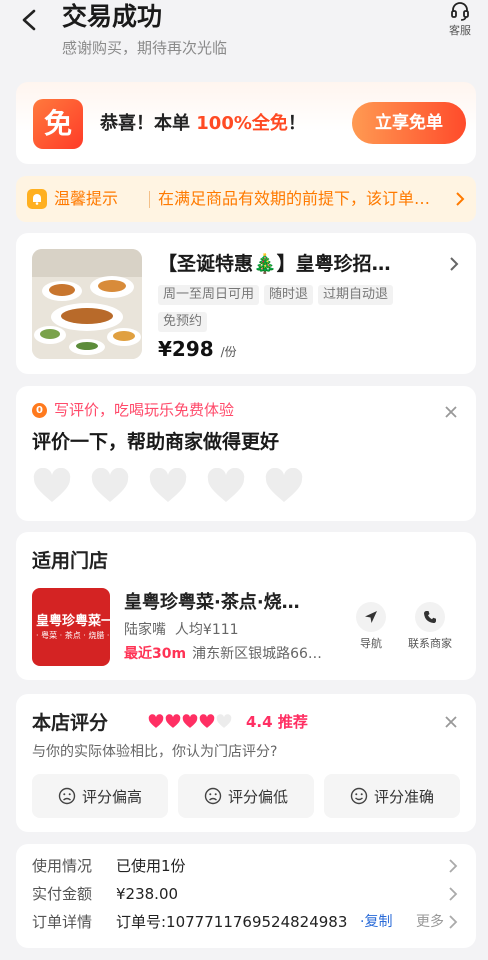 This screenshot has width=488, height=960. I want to click on bell-icon, so click(37, 199).